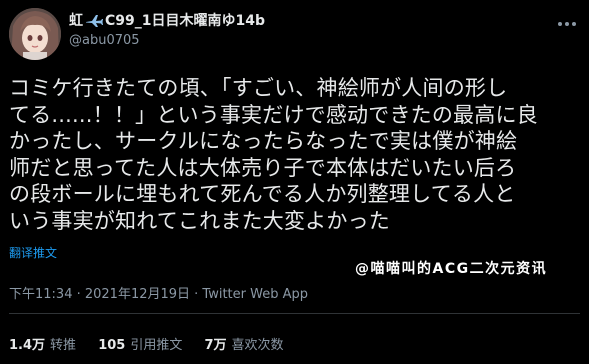 The height and width of the screenshot is (364, 589). Describe the element at coordinates (167, 31) in the screenshot. I see `user-info: 虹 C99_1日目木曜南ゆ14b @abu0705` at that location.